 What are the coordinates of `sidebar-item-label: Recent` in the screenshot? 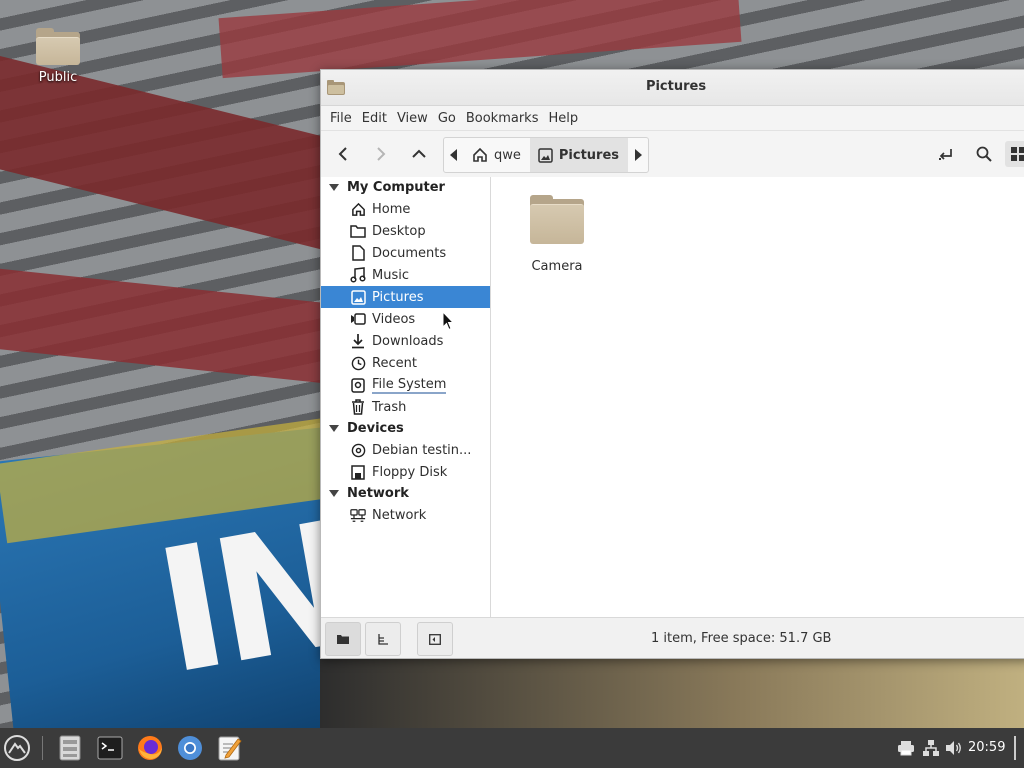 It's located at (394, 363).